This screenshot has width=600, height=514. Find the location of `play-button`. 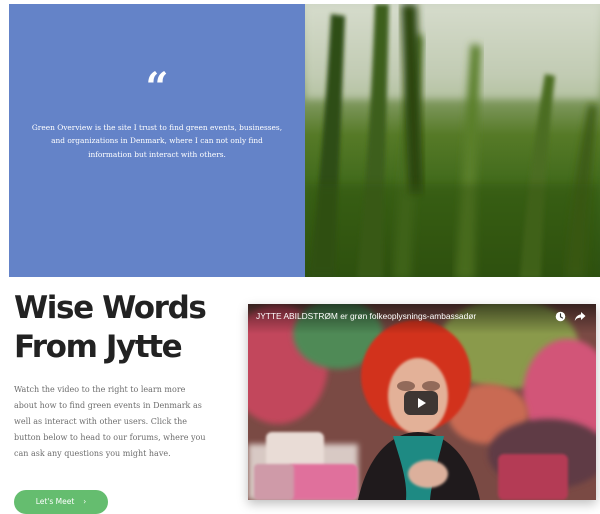

play-button is located at coordinates (421, 403).